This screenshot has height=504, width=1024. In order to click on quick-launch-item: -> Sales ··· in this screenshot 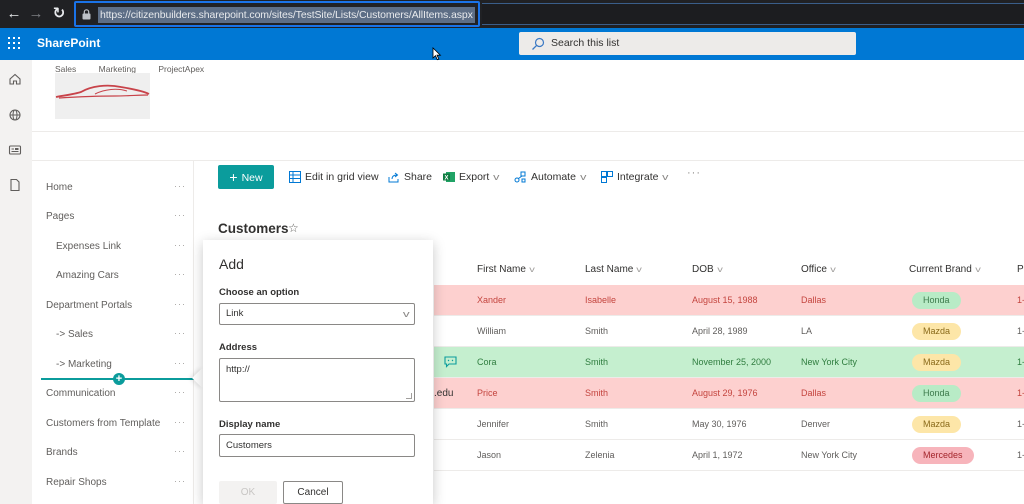, I will do `click(113, 334)`.